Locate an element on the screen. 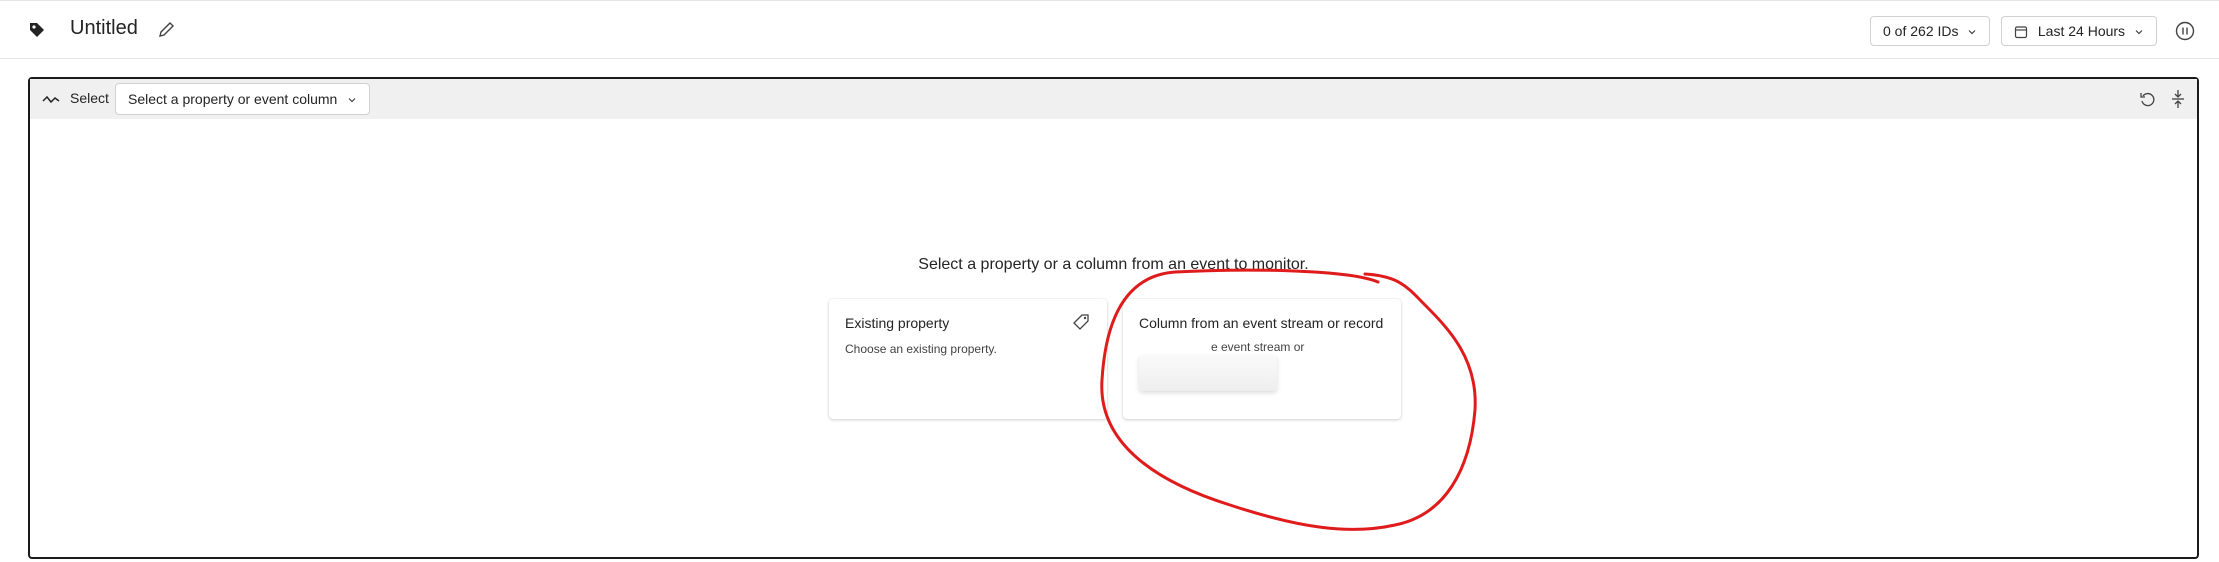  ids-filter-button: 0 of 262 IDs is located at coordinates (1930, 31).